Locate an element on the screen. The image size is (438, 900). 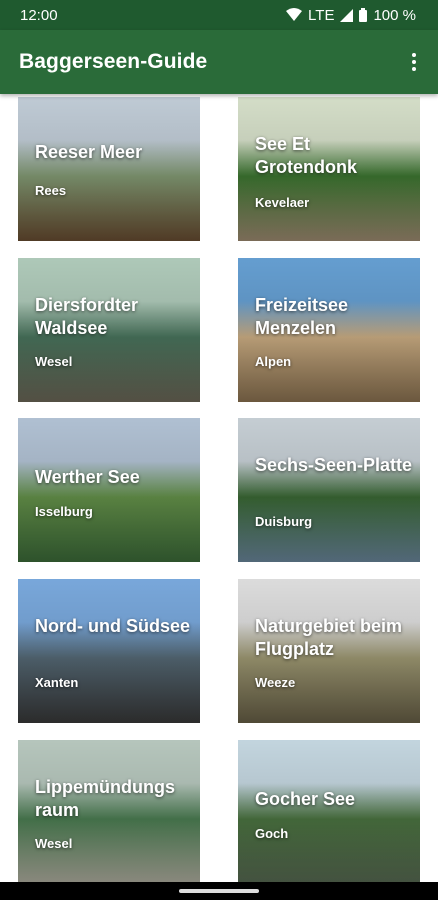
lake-name: Freizeitsee Menzelen is located at coordinates (302, 316).